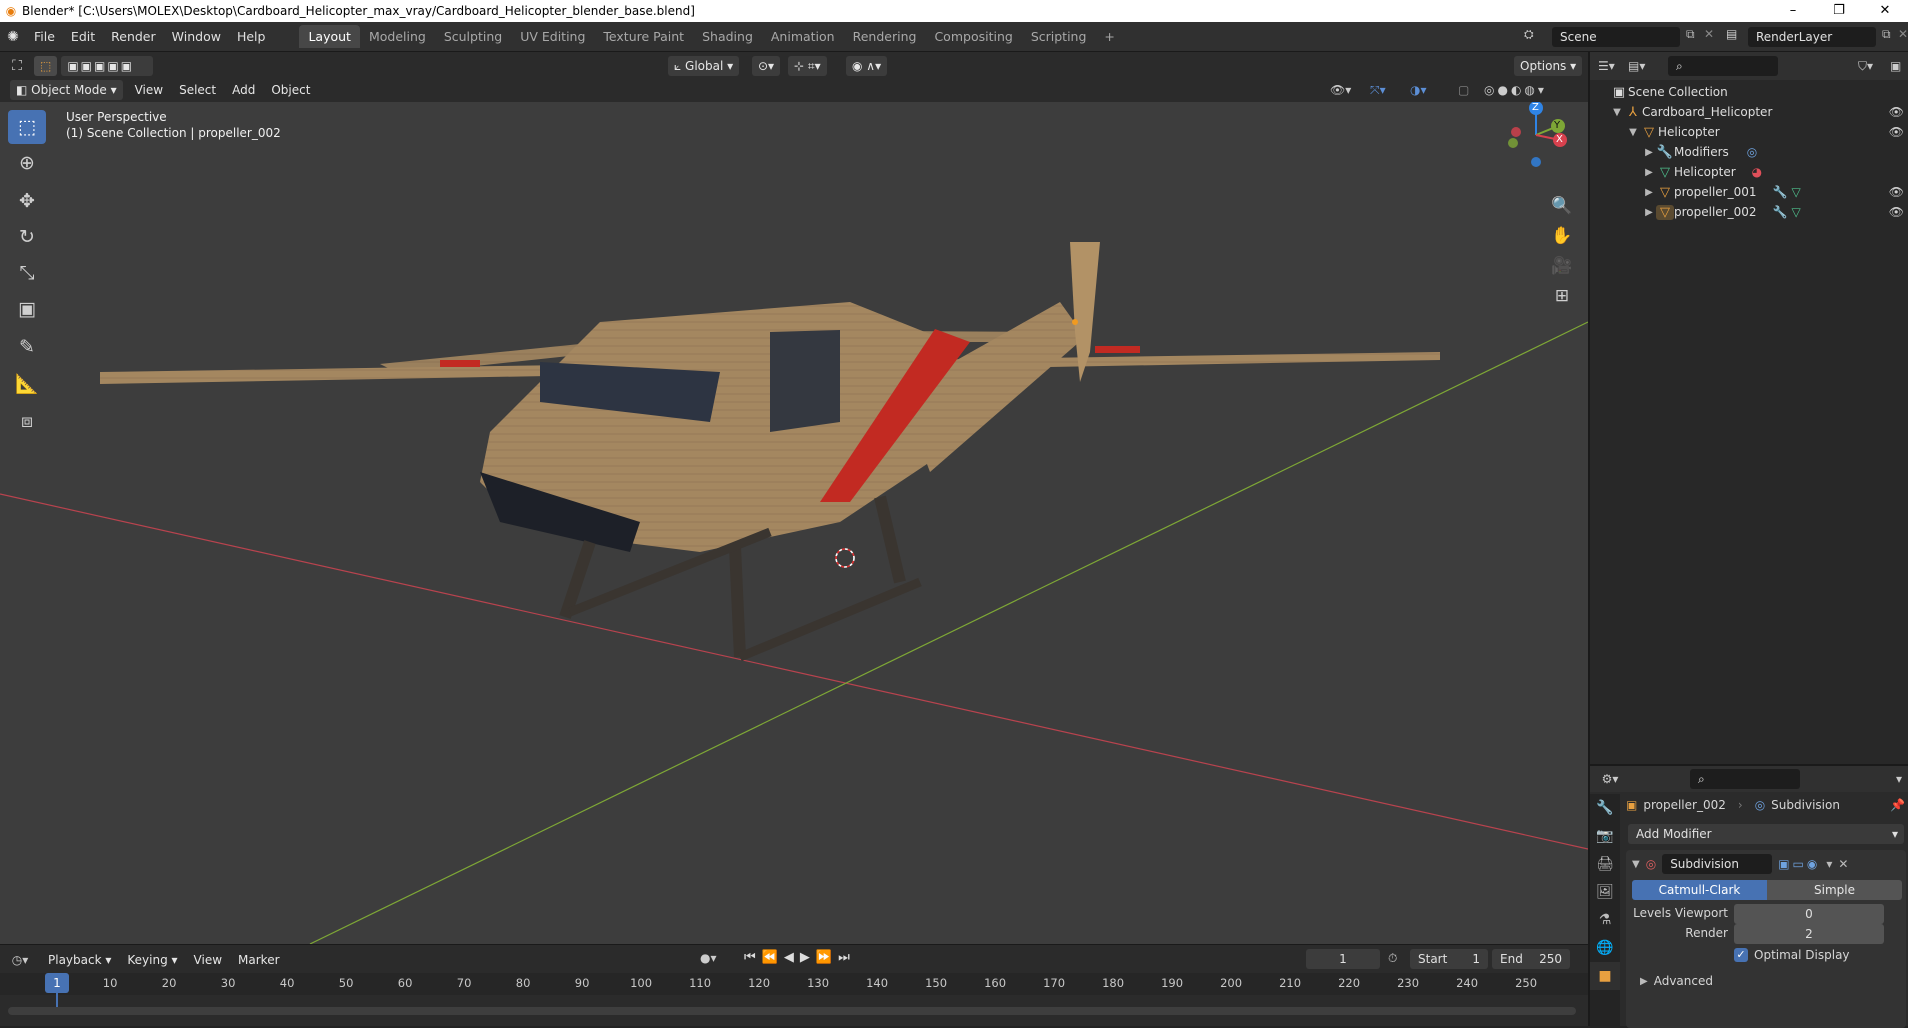  Describe the element at coordinates (973, 36) in the screenshot. I see `tab-compositing: Compositing` at that location.